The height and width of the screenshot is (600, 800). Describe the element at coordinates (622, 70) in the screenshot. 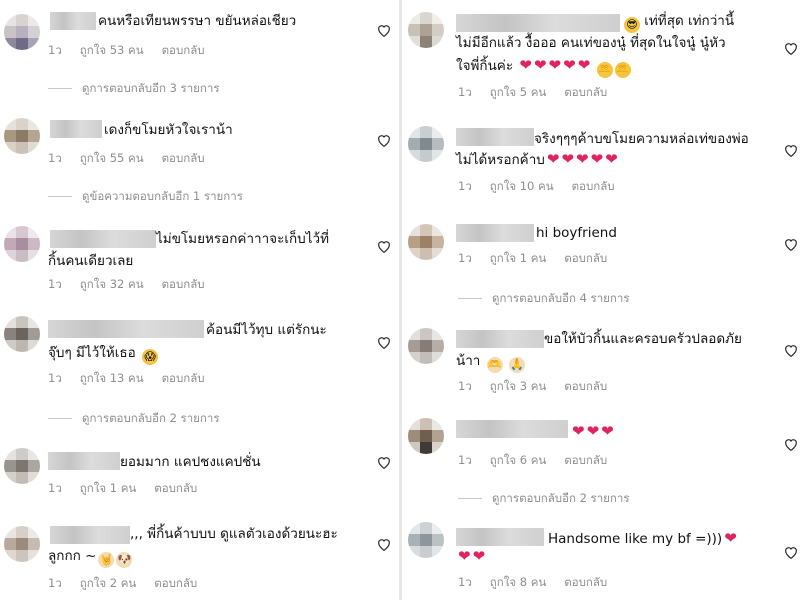

I see `hands-heart-emoji-icon: 🫶` at that location.